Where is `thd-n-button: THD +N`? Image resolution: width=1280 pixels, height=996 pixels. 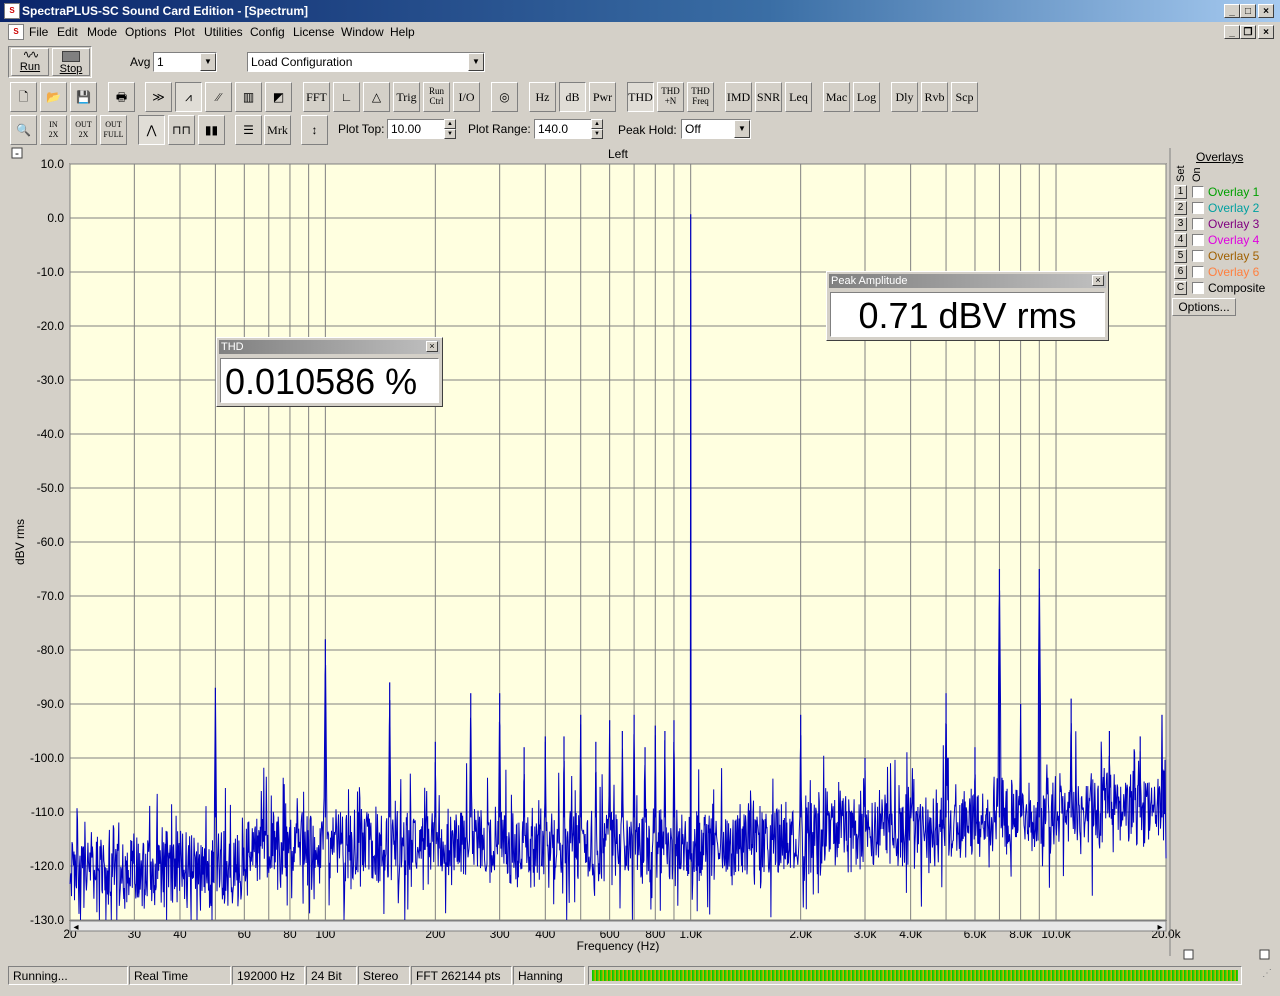
thd-n-button: THD +N is located at coordinates (670, 97).